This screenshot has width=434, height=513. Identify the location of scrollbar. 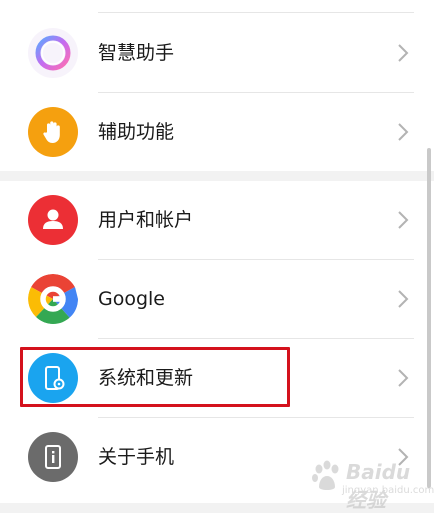
(429, 318).